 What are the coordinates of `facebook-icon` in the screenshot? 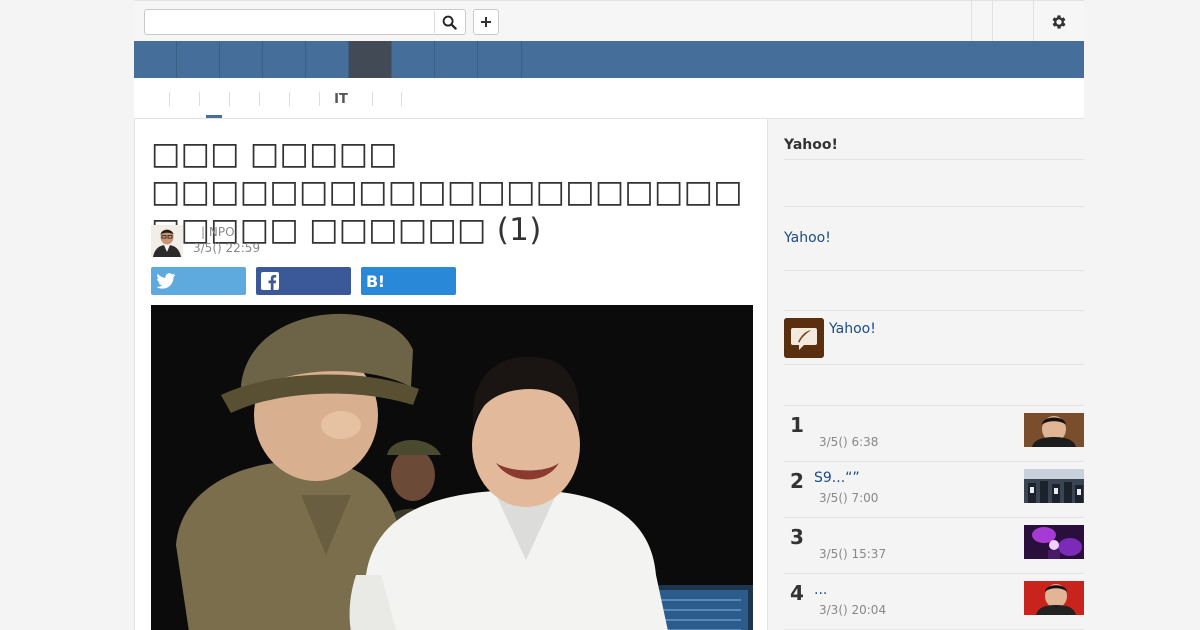 It's located at (270, 281).